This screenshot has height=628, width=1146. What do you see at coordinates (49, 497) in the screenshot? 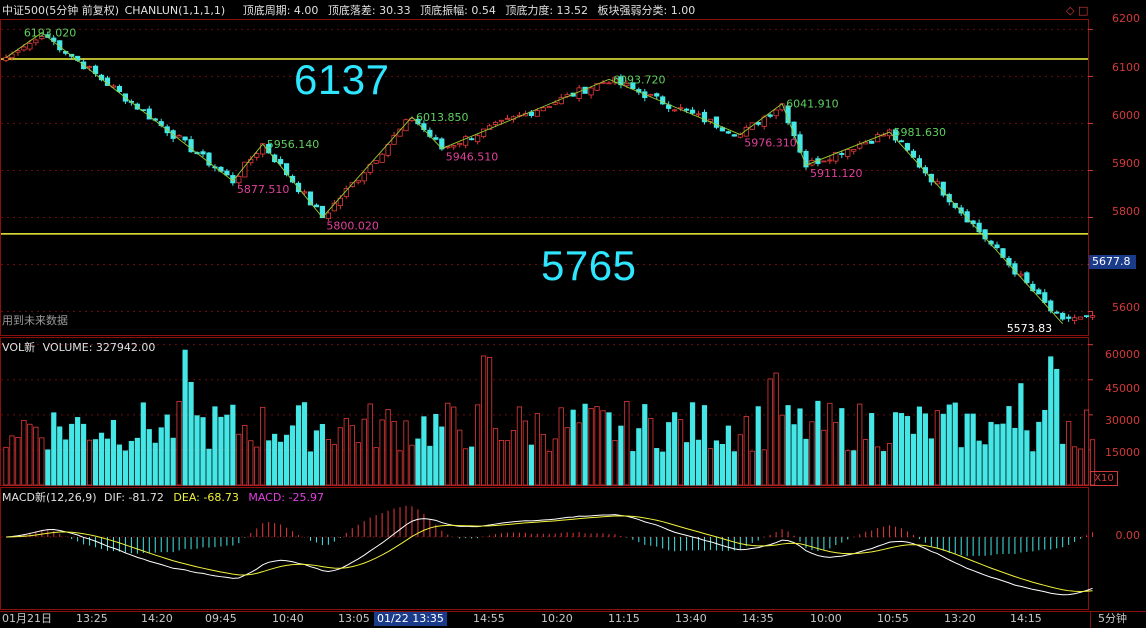
I see `macd-label: MACD新(12,26,9)` at bounding box center [49, 497].